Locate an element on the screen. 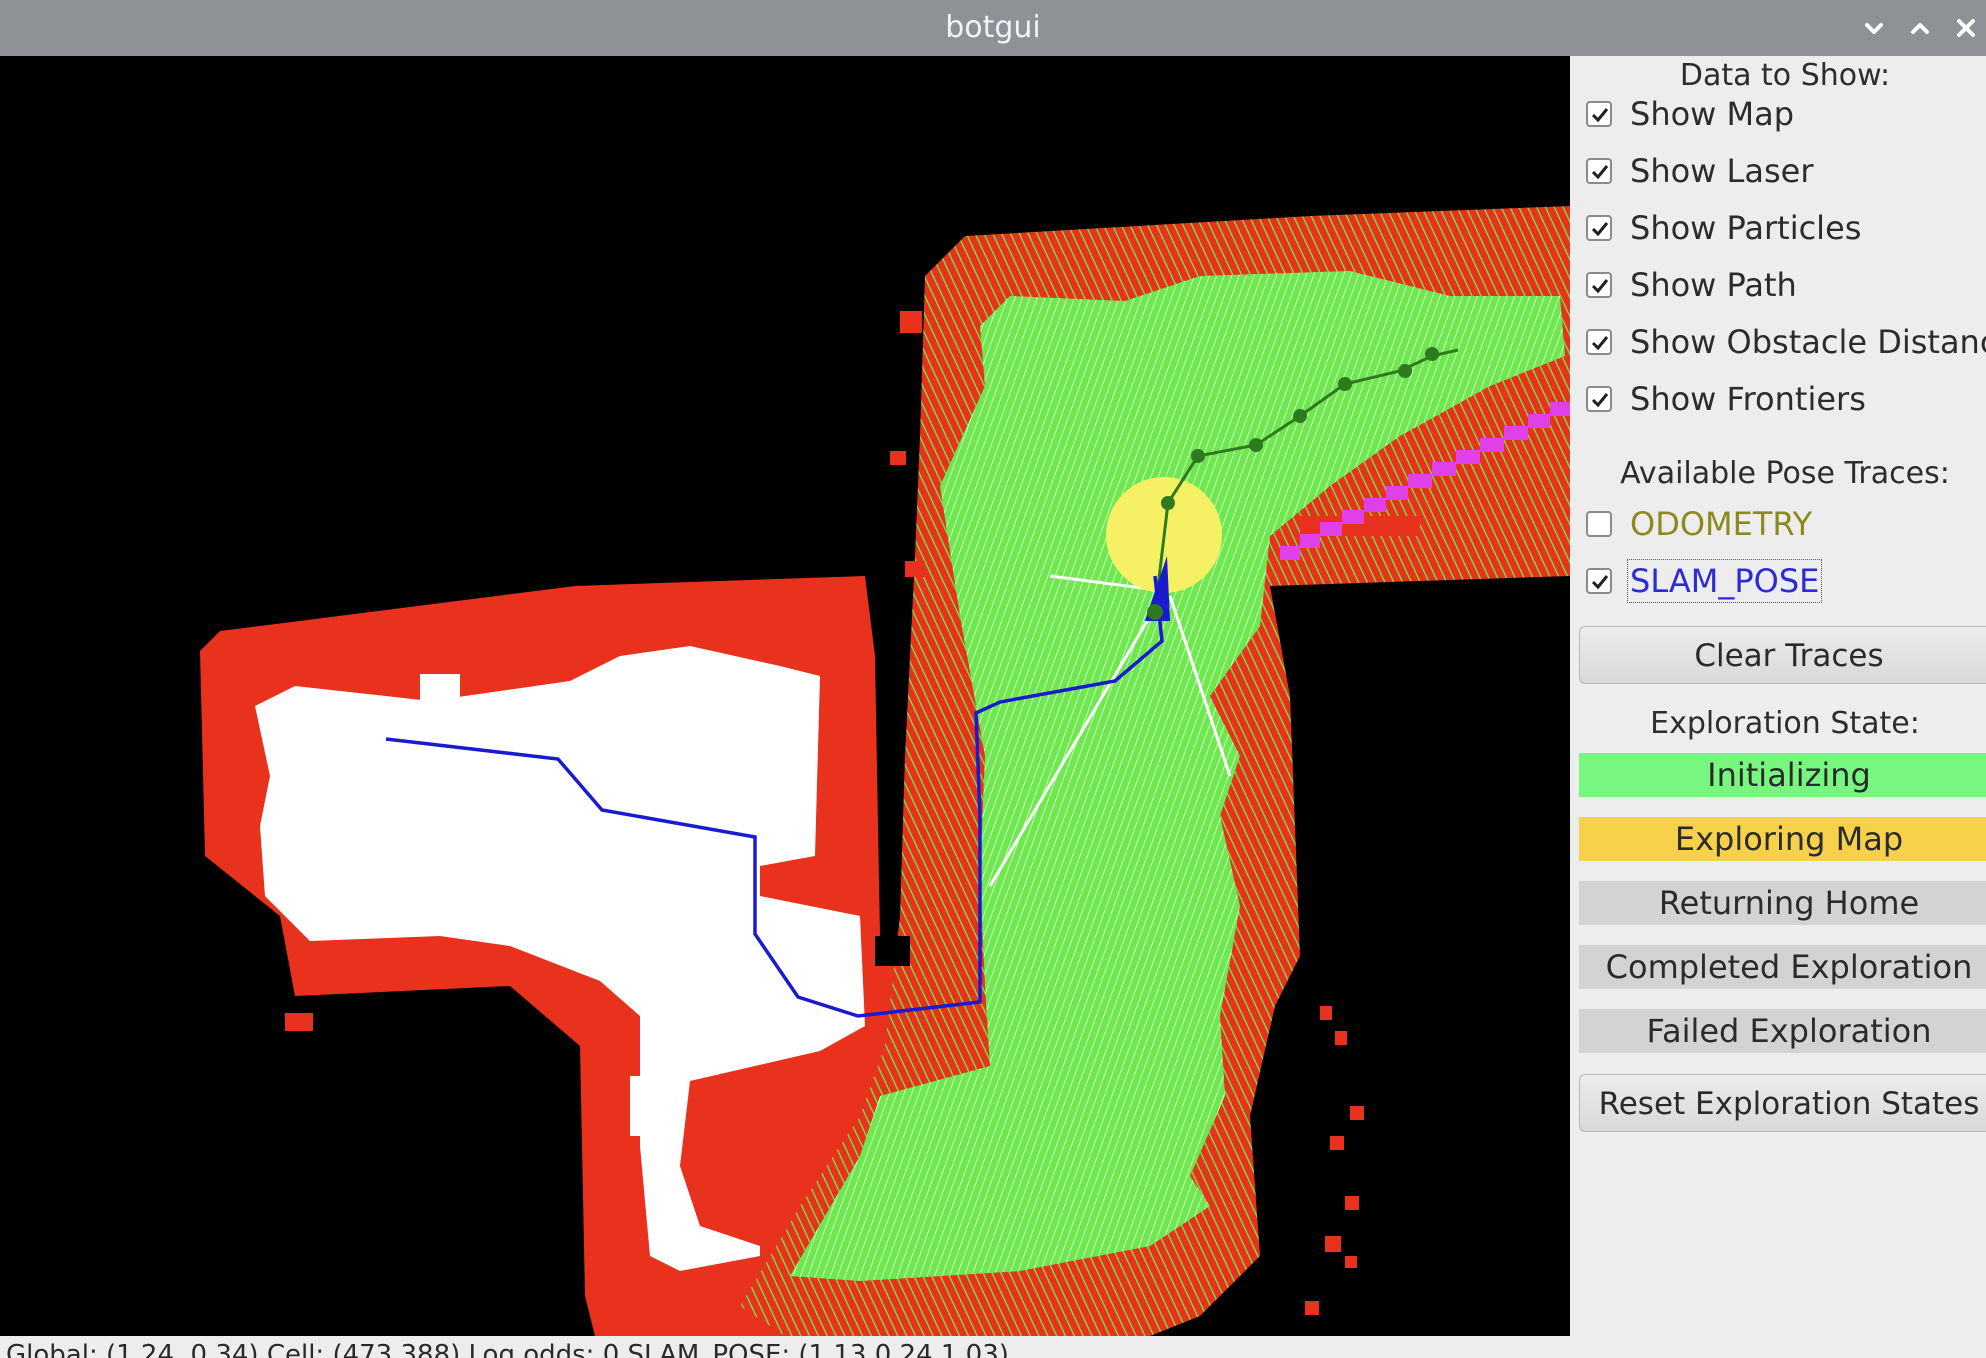 The width and height of the screenshot is (1986, 1358). unknown-cell is located at coordinates (892, 951).